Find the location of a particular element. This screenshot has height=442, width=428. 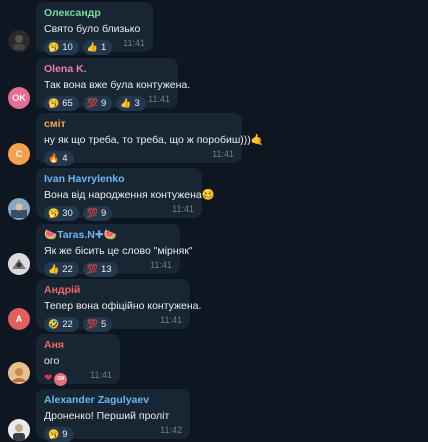

reactions: 🥱 65 💯 9 👍 3 is located at coordinates (95, 103).